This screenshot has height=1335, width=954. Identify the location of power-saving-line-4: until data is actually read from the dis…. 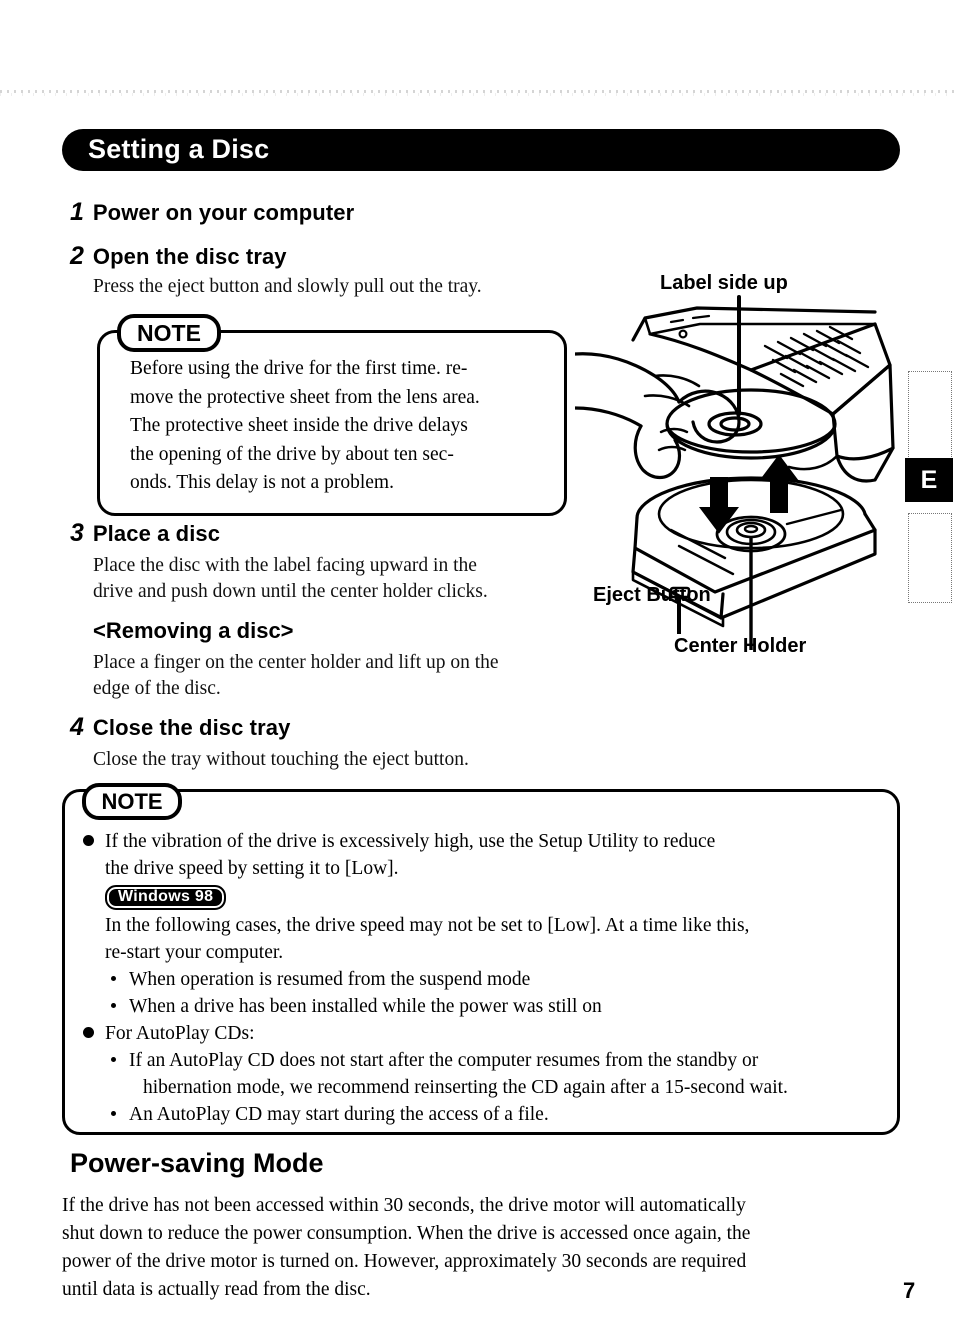
(216, 1289).